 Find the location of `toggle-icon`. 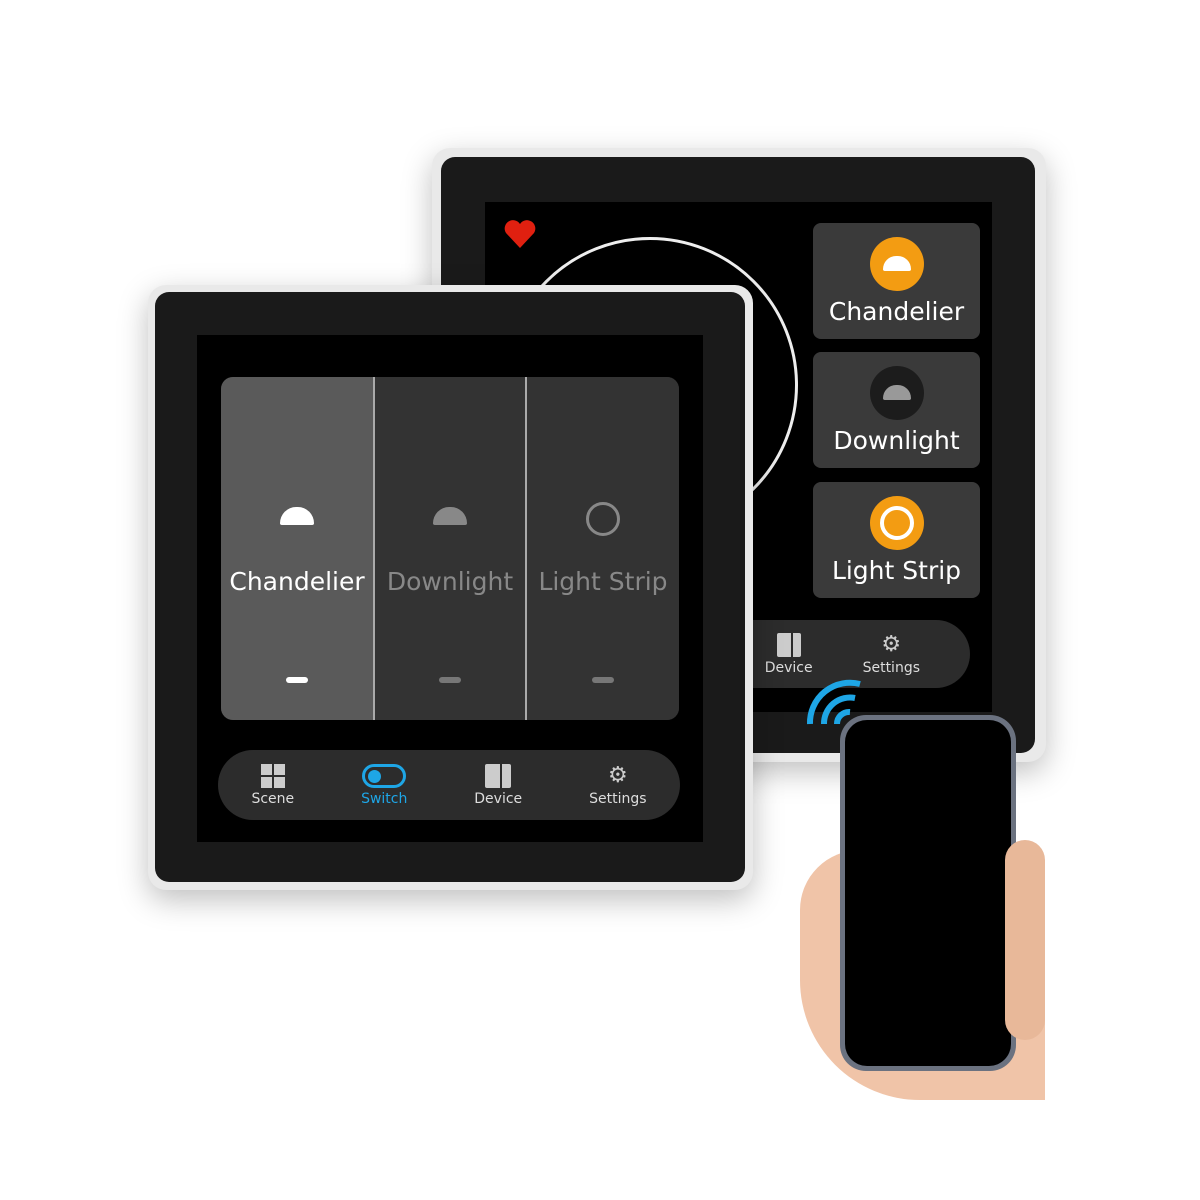

toggle-icon is located at coordinates (384, 775).